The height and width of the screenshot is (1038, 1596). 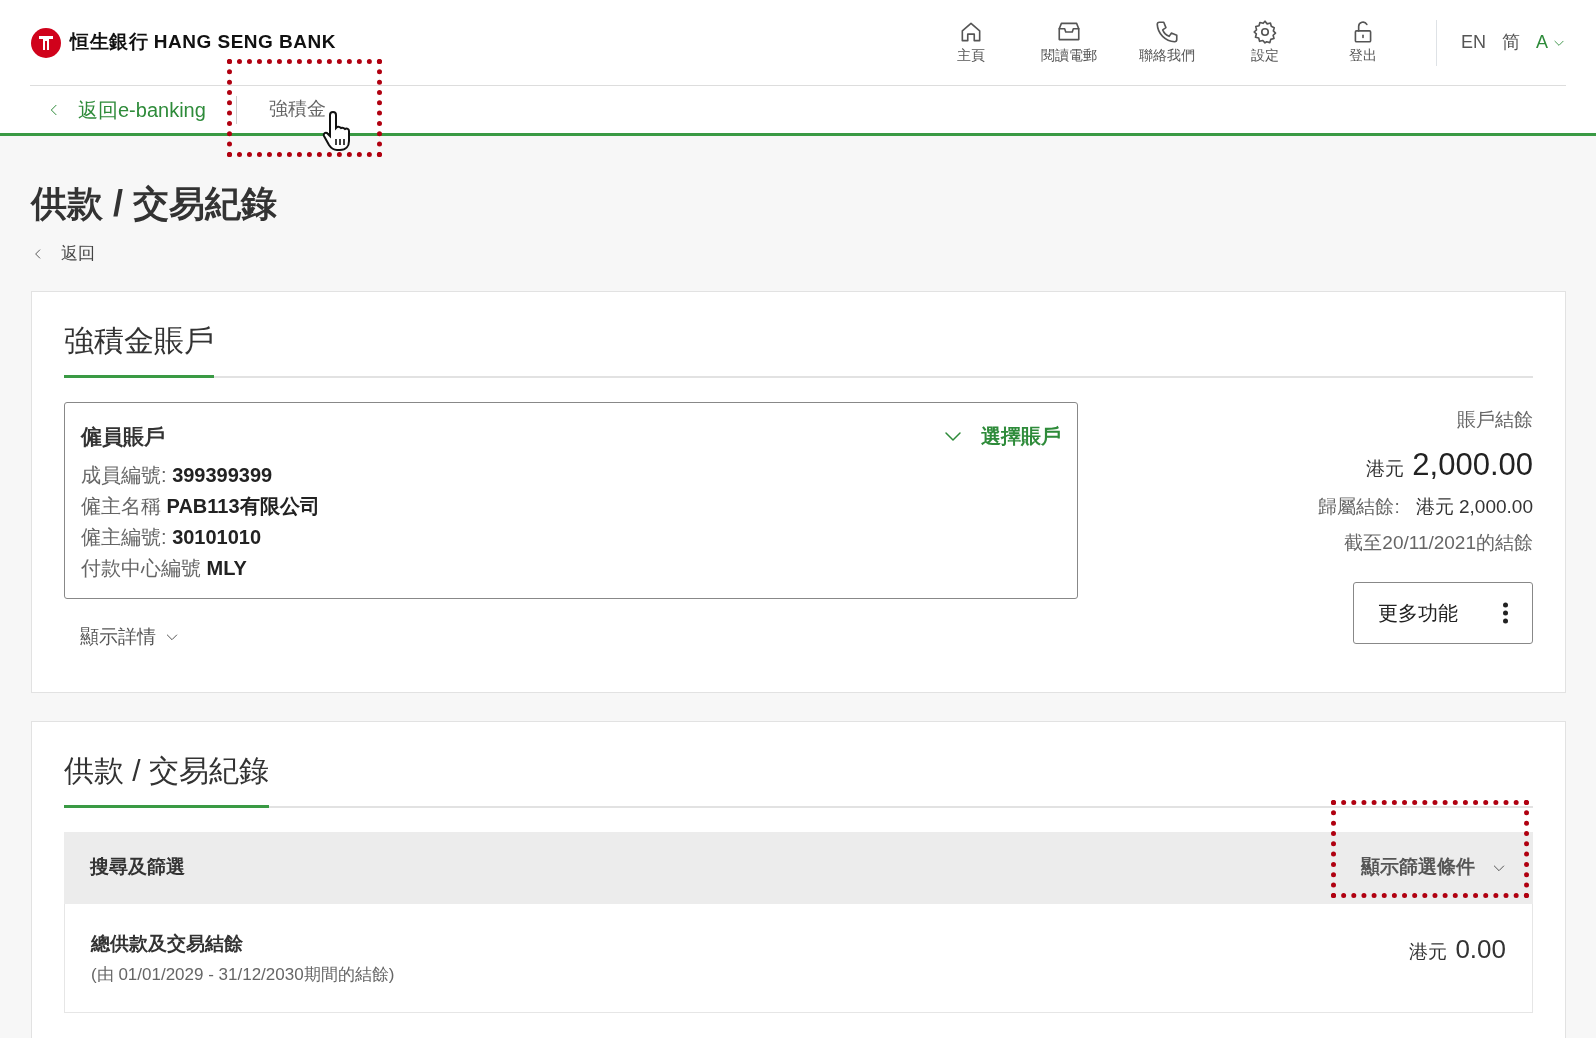 What do you see at coordinates (201, 507) in the screenshot?
I see `account-detail: 僱主名稱 PAB113有限公司` at bounding box center [201, 507].